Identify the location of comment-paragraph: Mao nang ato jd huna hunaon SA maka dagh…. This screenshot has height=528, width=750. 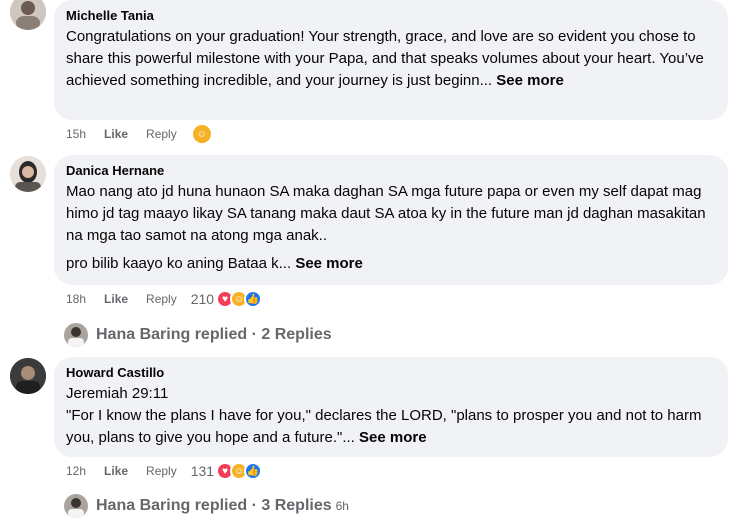
(386, 213).